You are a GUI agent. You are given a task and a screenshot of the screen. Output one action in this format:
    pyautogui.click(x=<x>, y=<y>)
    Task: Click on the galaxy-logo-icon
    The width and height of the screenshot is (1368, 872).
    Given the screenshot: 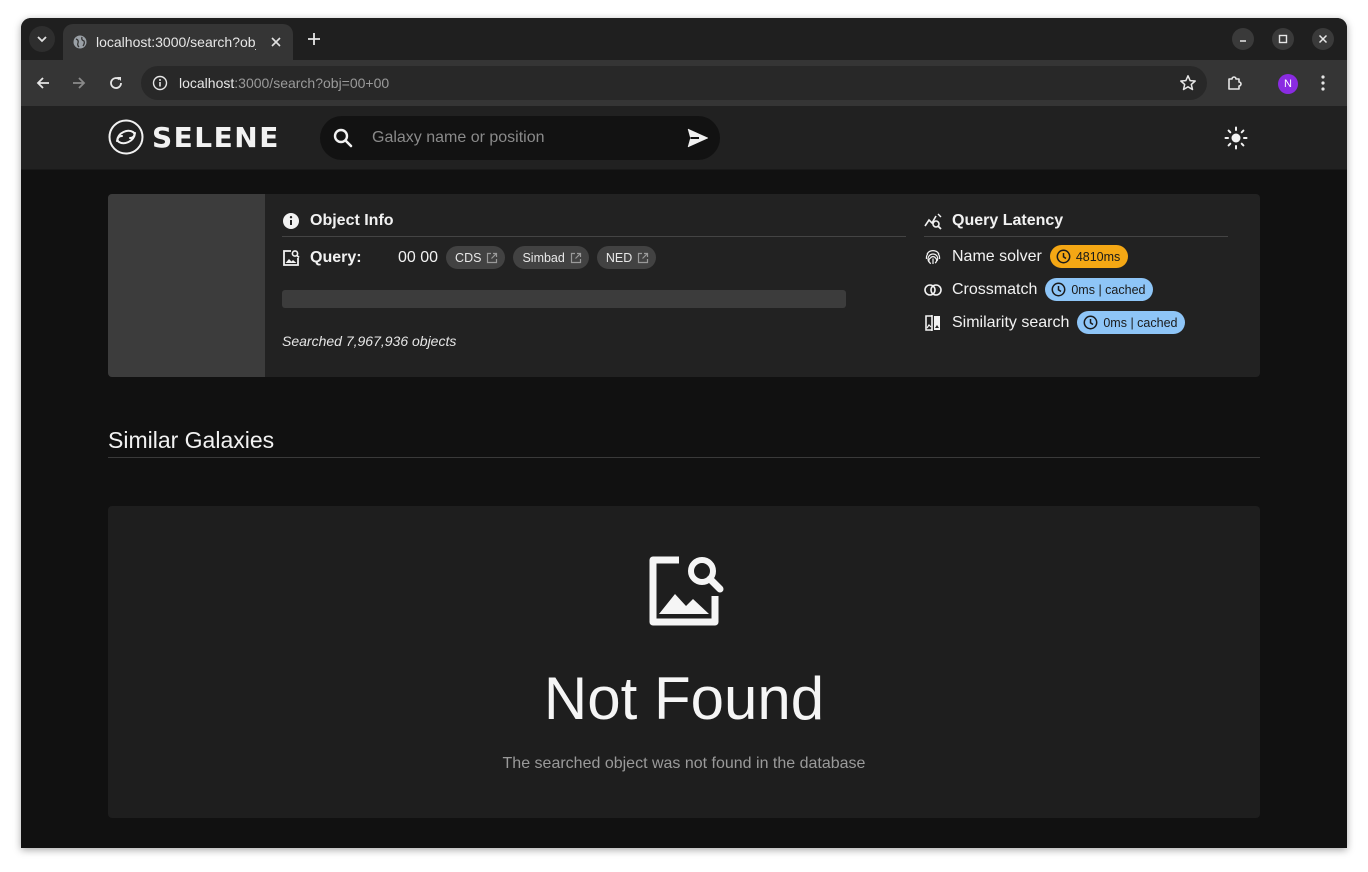 What is the action you would take?
    pyautogui.click(x=126, y=137)
    